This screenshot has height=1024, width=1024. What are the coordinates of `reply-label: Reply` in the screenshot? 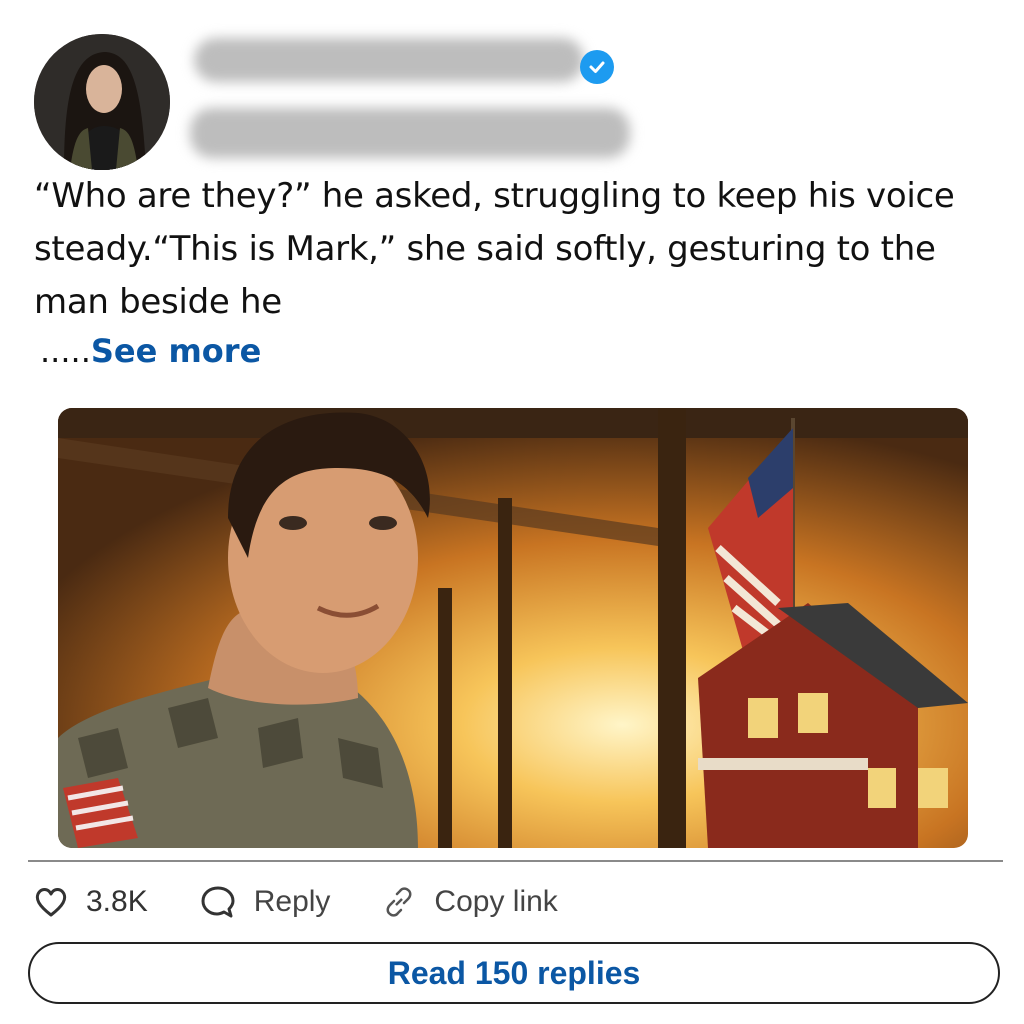 It's located at (292, 901).